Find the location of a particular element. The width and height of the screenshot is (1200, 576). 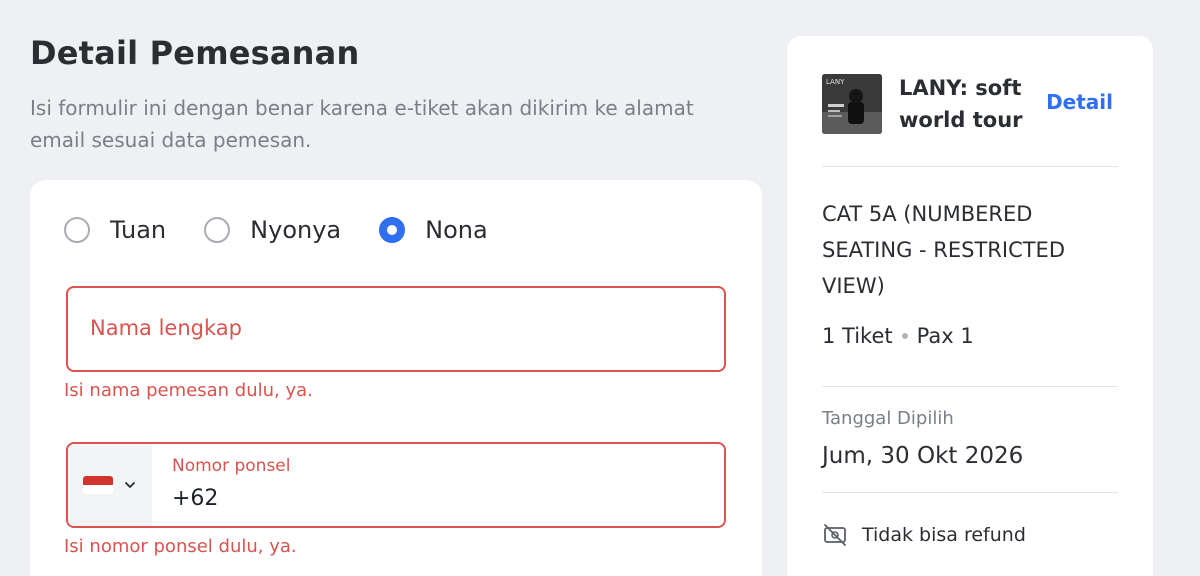

radio-option-nona: Nona is located at coordinates (433, 230).